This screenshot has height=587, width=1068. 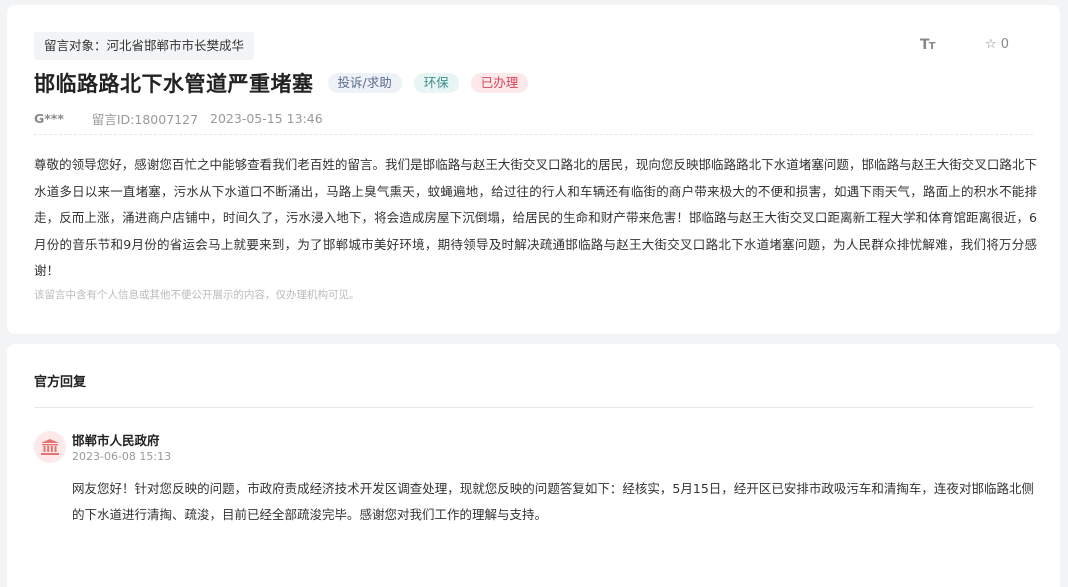 What do you see at coordinates (436, 83) in the screenshot?
I see `category-badge: 环保` at bounding box center [436, 83].